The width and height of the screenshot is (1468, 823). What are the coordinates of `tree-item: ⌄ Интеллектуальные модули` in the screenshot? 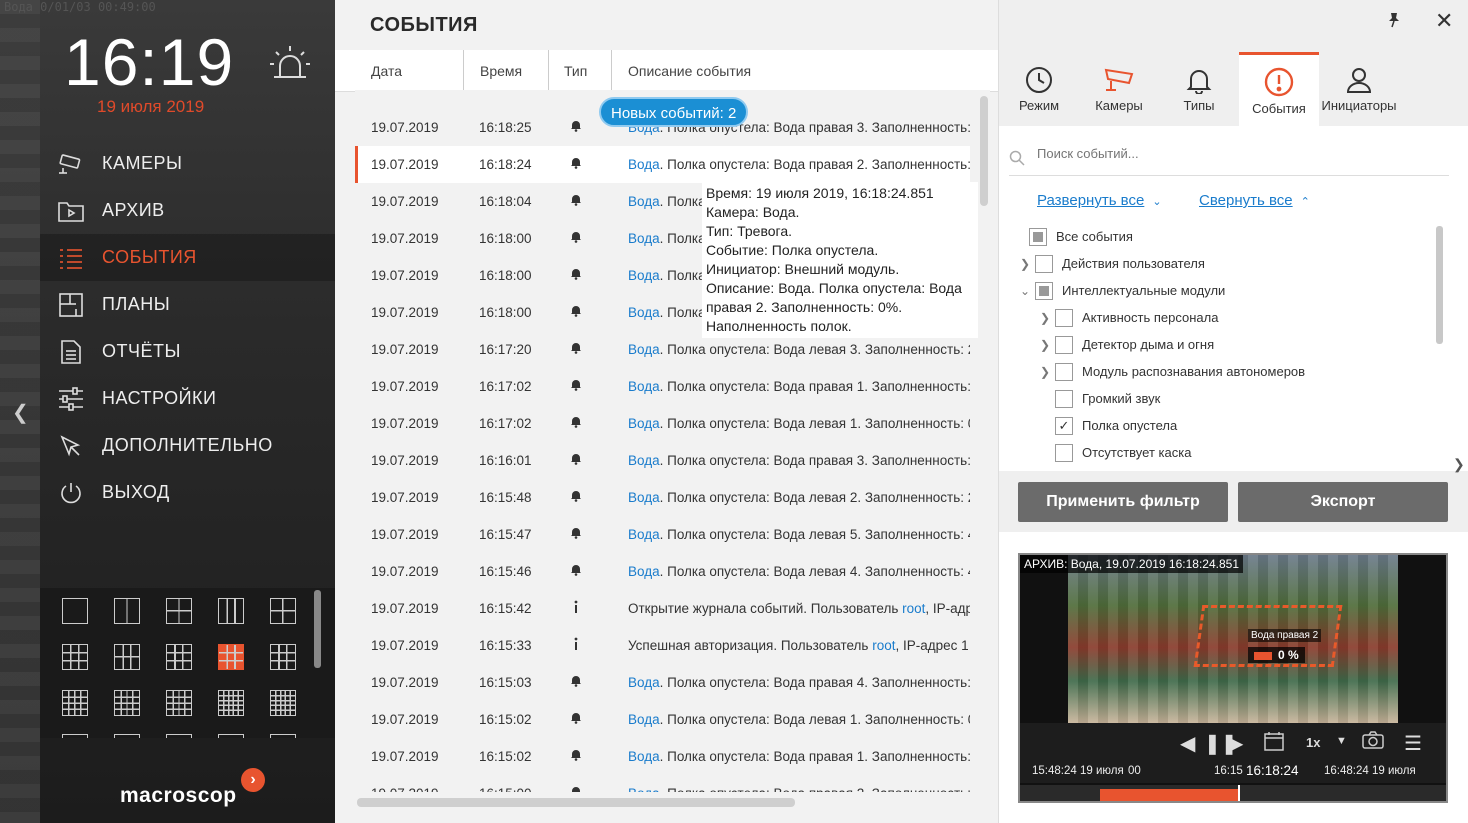 It's located at (1120, 290).